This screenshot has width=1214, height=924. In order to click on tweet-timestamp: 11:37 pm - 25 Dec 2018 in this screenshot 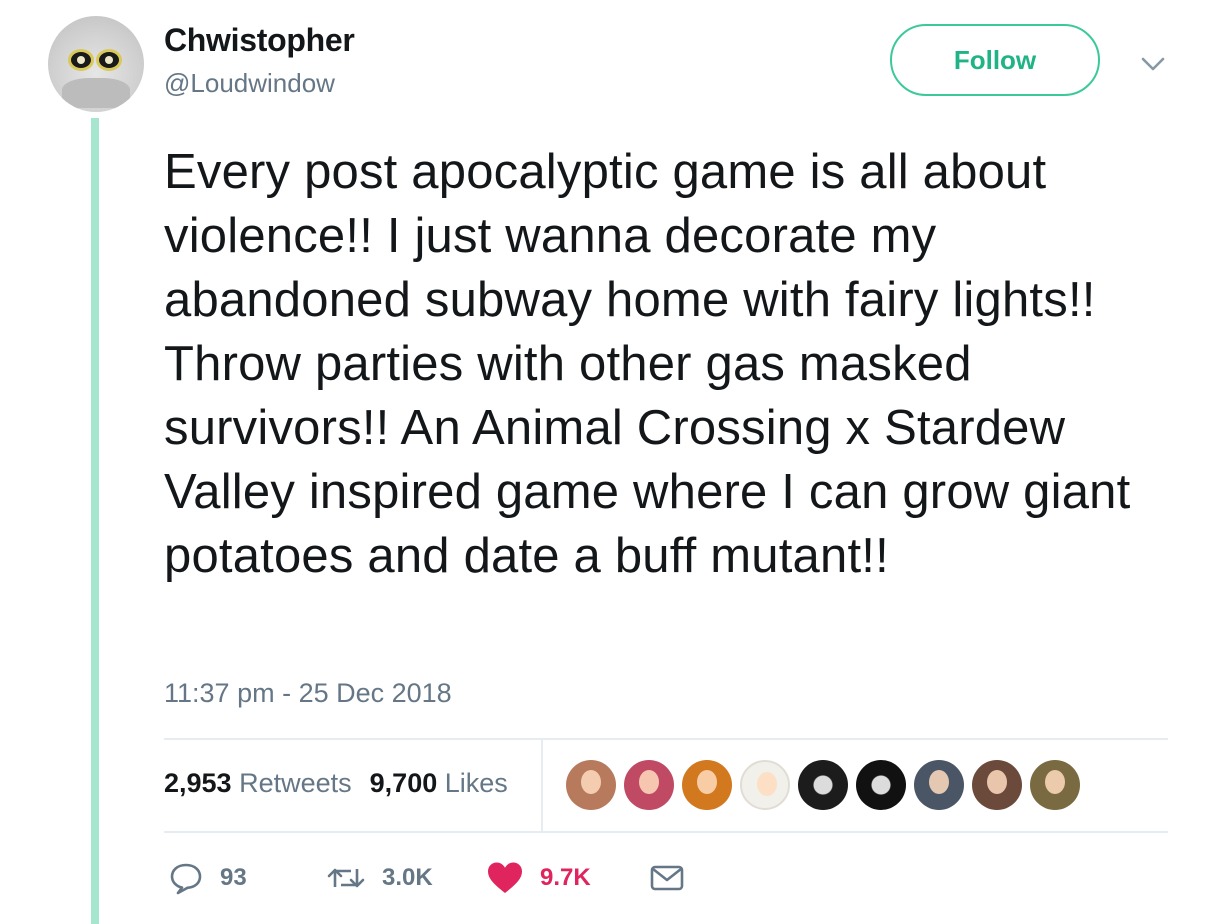, I will do `click(308, 693)`.